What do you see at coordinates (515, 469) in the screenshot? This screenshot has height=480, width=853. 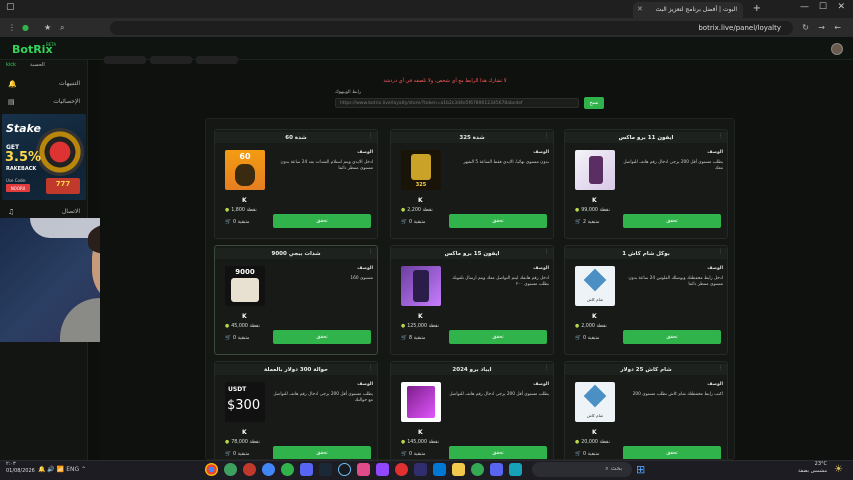 I see `app2-taskbar-icon` at bounding box center [515, 469].